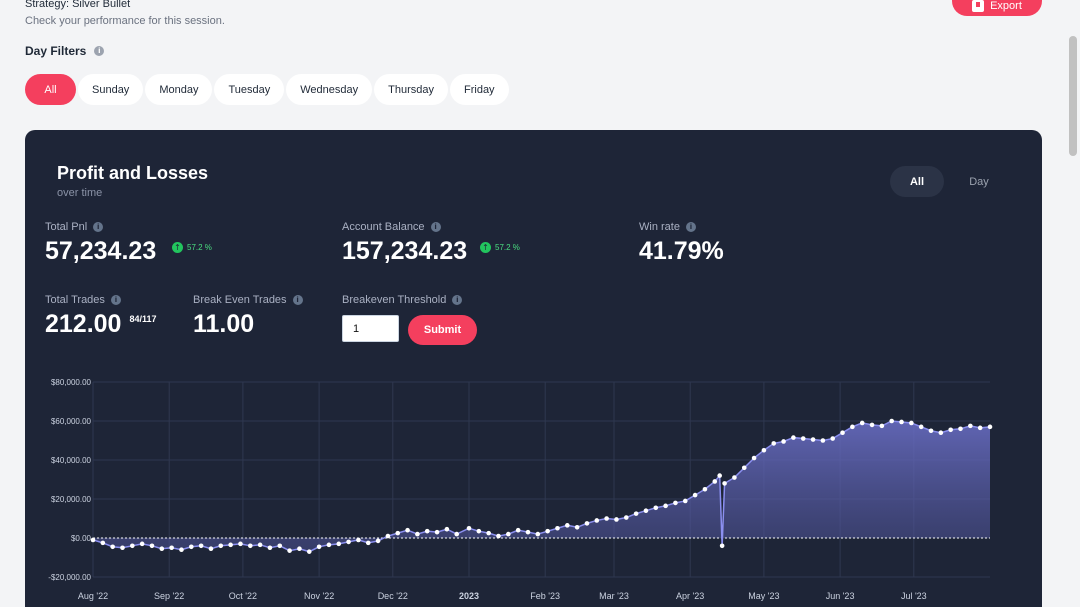 Image resolution: width=1080 pixels, height=607 pixels. Describe the element at coordinates (71, 499) in the screenshot. I see `y-tick-label: $20,000.00` at that location.